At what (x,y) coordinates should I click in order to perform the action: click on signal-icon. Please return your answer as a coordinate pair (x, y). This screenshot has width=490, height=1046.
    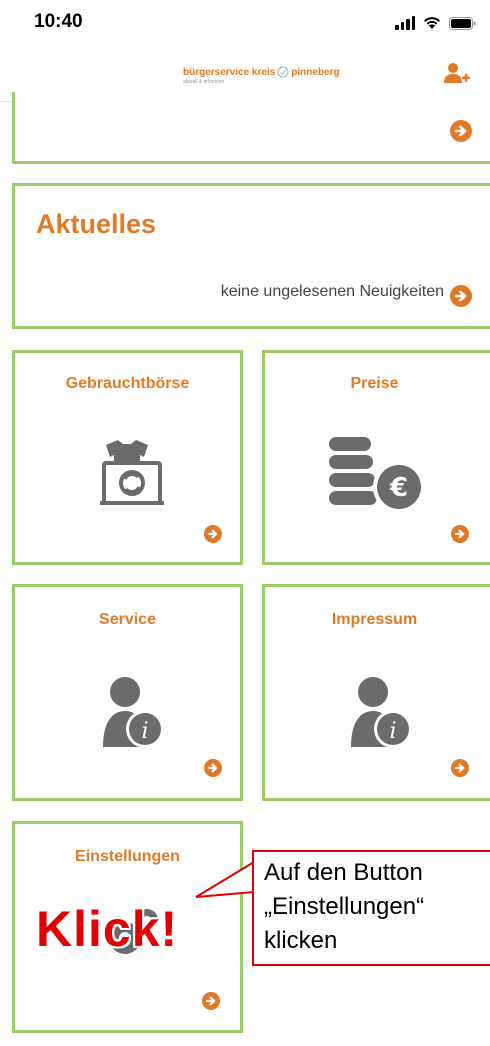
    Looking at the image, I should click on (405, 23).